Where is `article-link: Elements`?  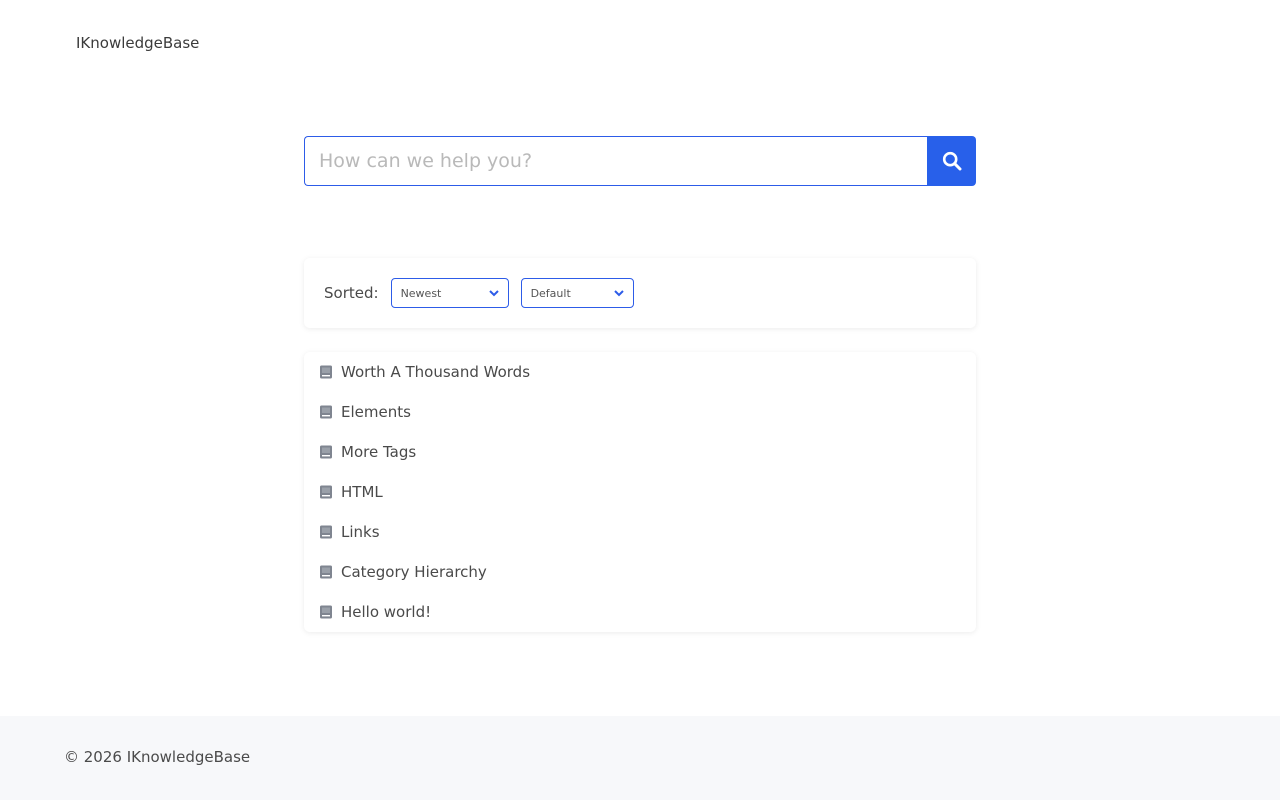 article-link: Elements is located at coordinates (365, 412).